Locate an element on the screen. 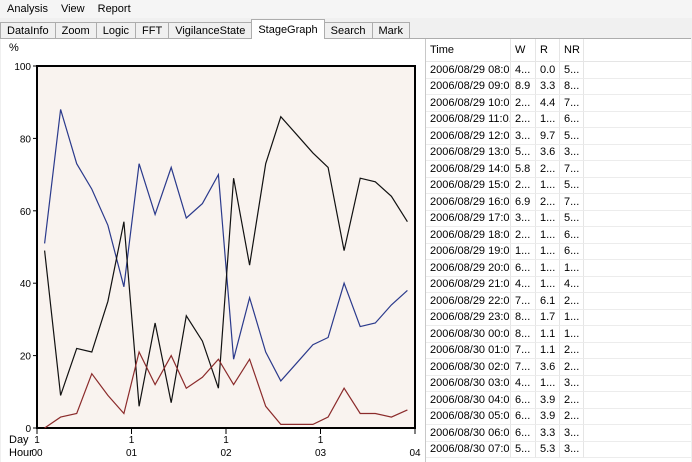 This screenshot has height=462, width=692. tab-search: Search is located at coordinates (348, 30).